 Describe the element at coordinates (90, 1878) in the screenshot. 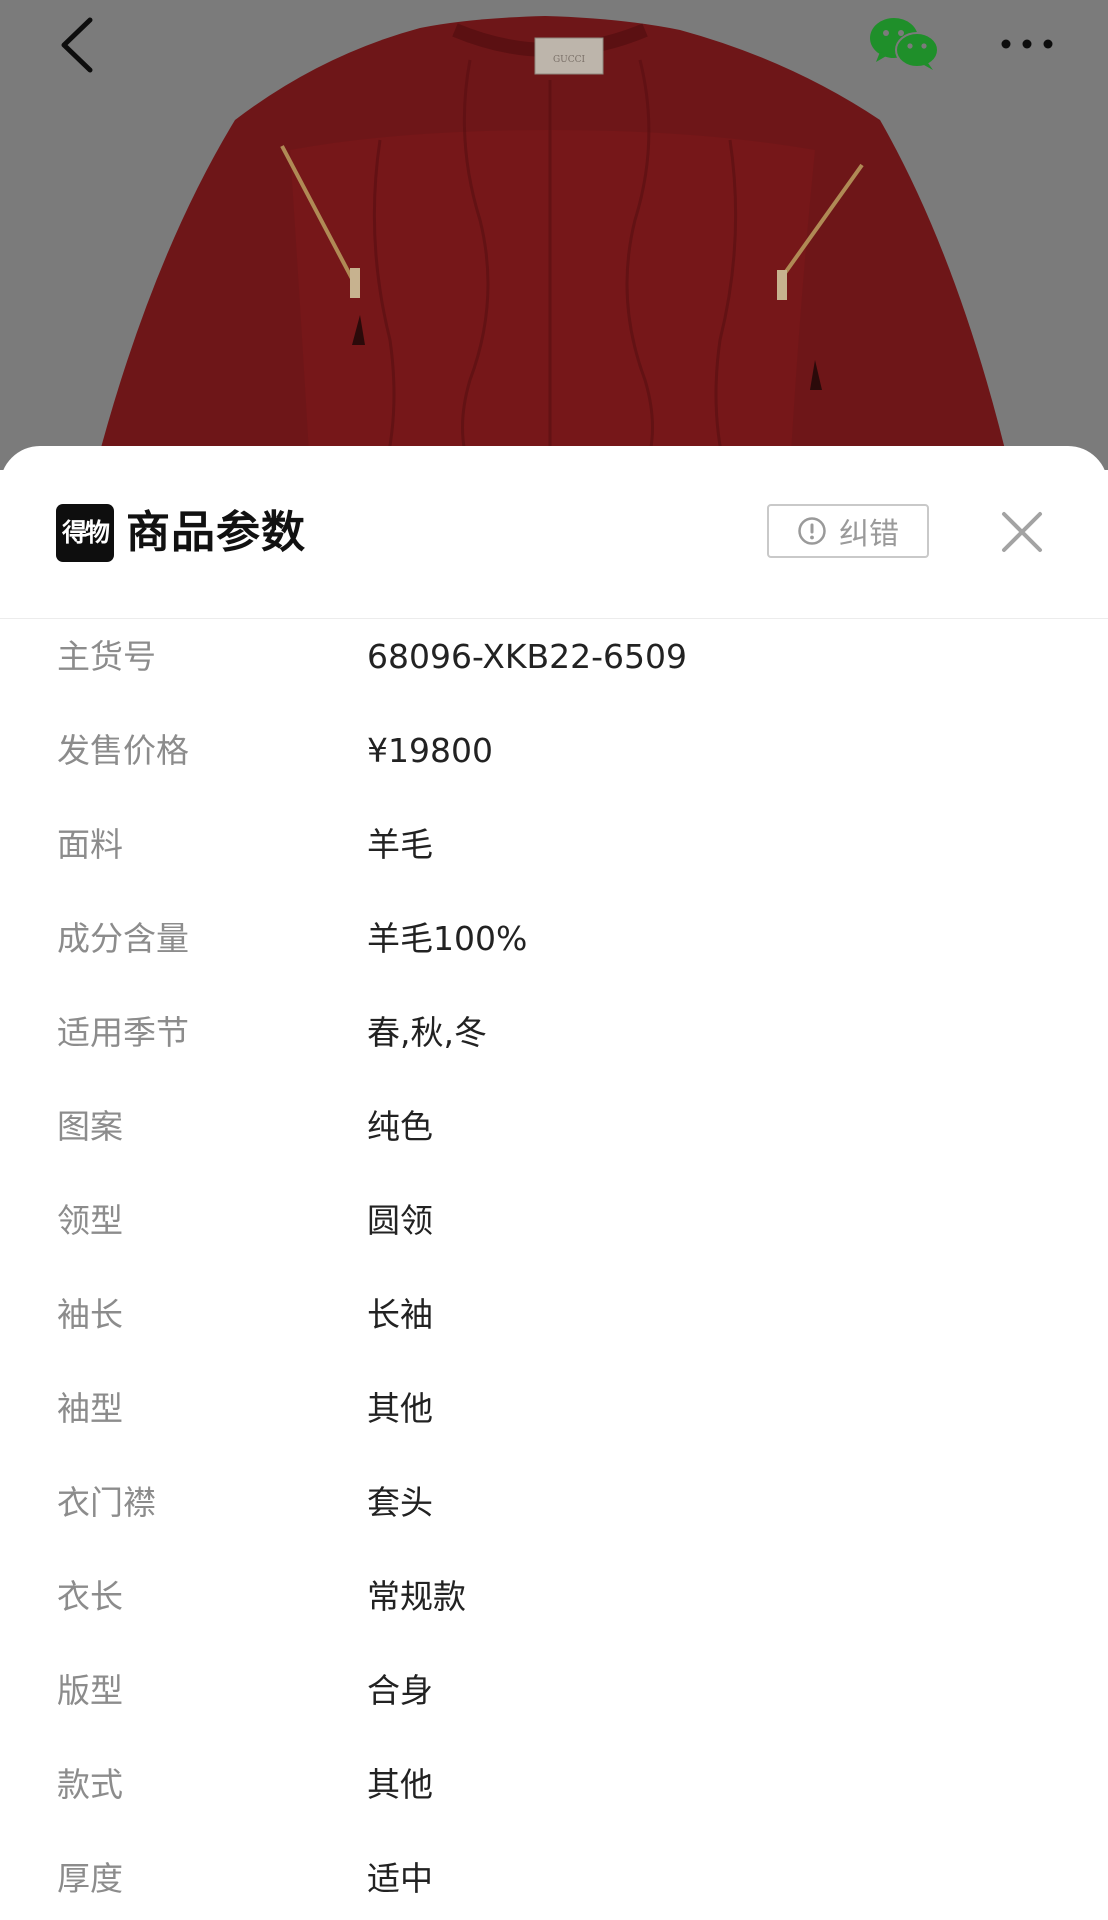

I see `param-label: 厚度` at that location.